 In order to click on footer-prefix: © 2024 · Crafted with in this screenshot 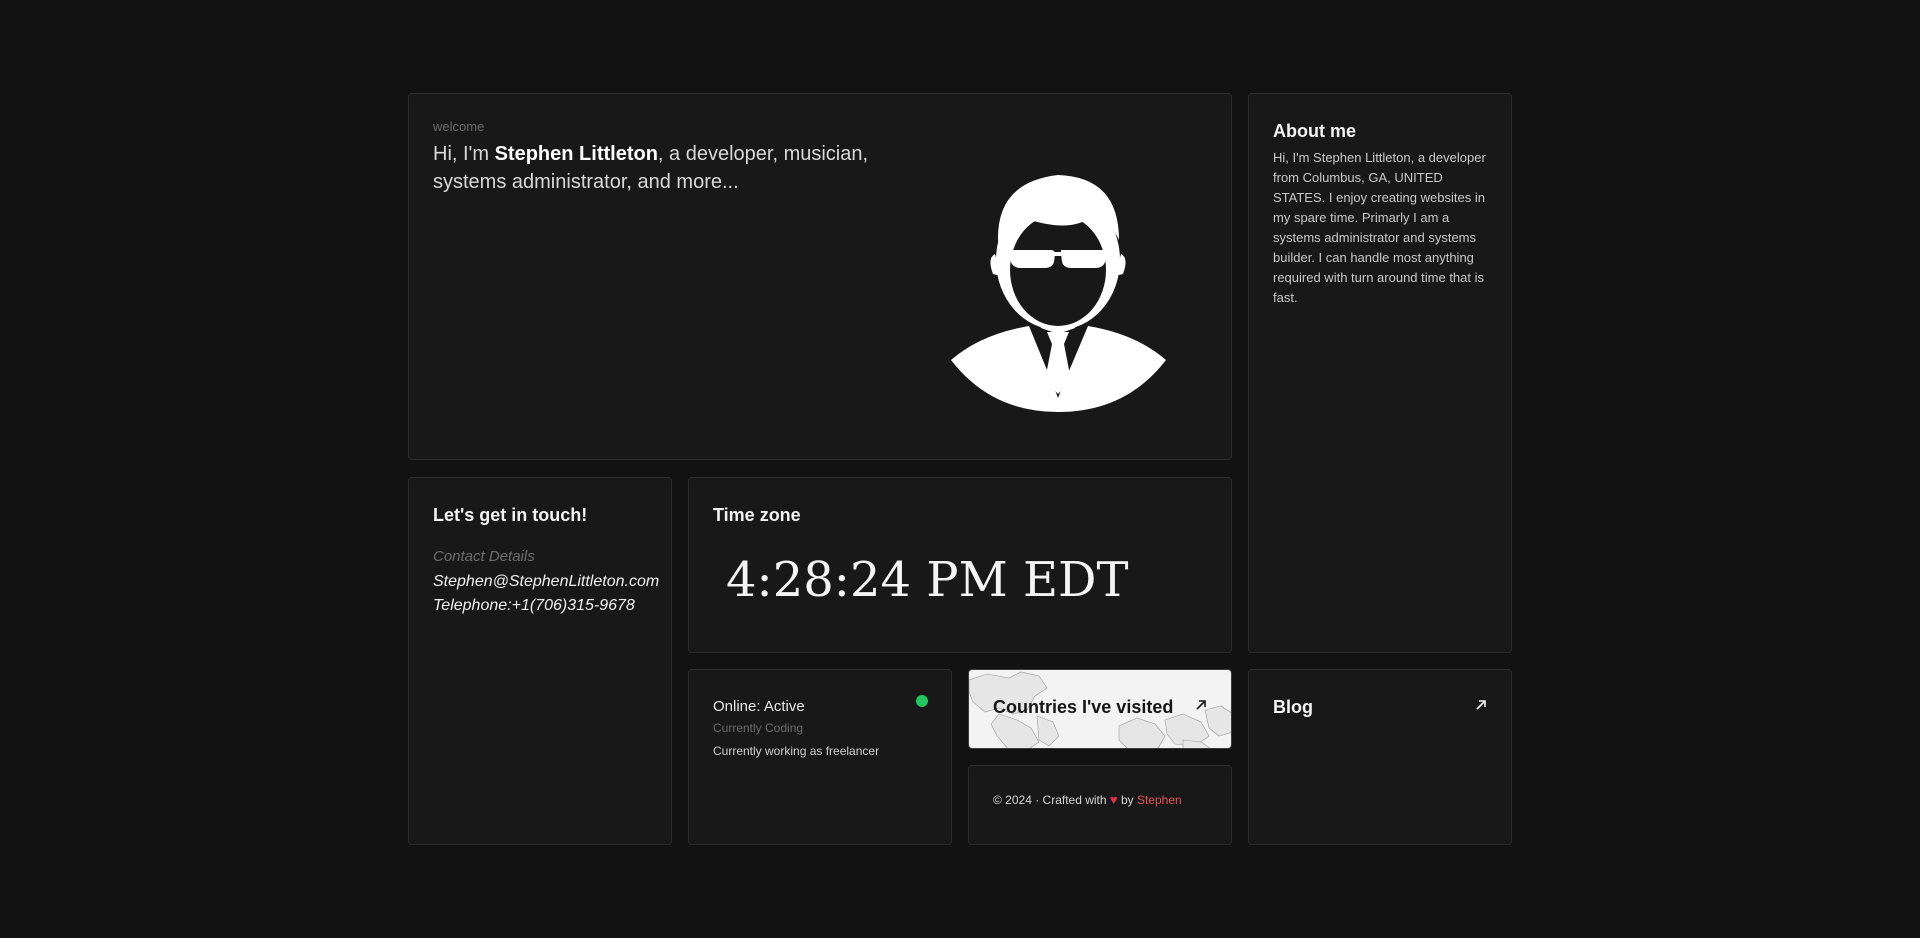, I will do `click(1051, 800)`.